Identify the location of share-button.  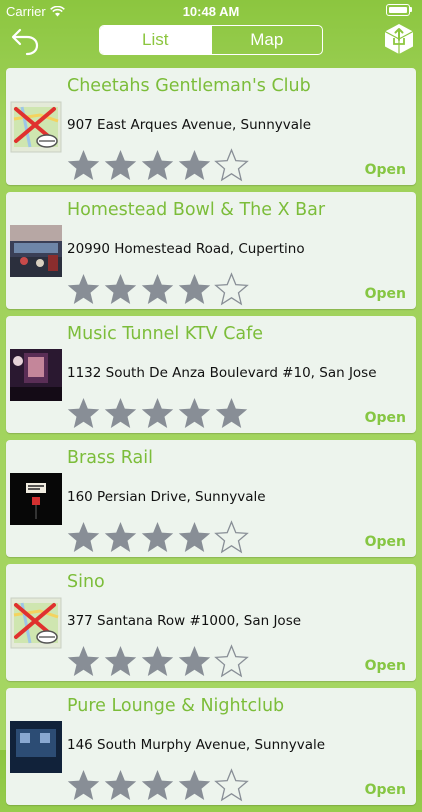
(399, 39).